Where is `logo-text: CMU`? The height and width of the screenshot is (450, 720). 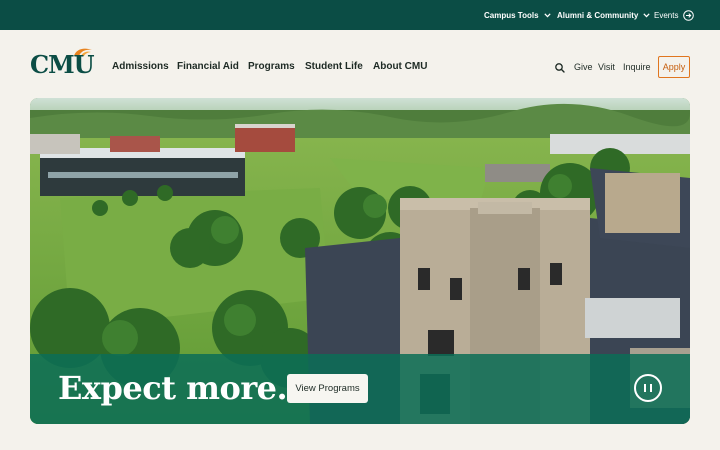 logo-text: CMU is located at coordinates (62, 64).